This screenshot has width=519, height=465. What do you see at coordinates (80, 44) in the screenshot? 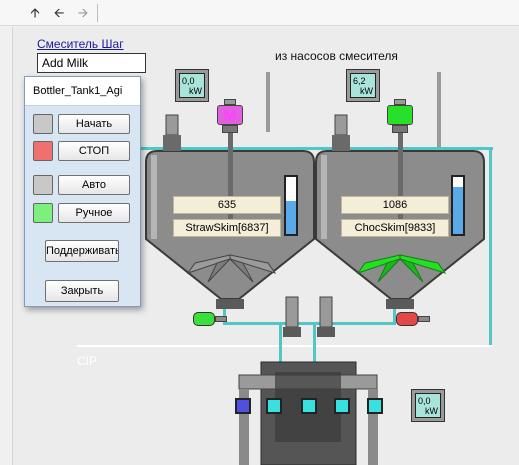
I see `mixer-step-label: Смеситель Шаг` at bounding box center [80, 44].